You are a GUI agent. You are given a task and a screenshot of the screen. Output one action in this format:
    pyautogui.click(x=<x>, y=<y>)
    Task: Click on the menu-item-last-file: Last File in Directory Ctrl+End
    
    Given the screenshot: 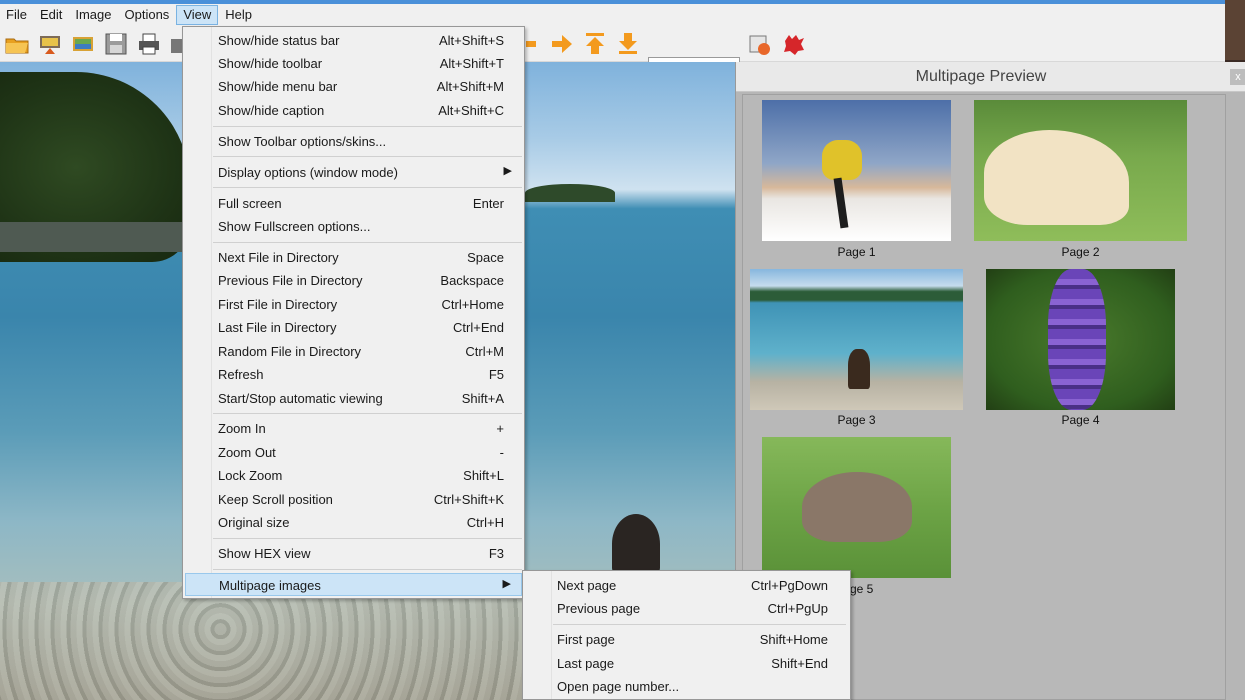 What is the action you would take?
    pyautogui.click(x=353, y=327)
    